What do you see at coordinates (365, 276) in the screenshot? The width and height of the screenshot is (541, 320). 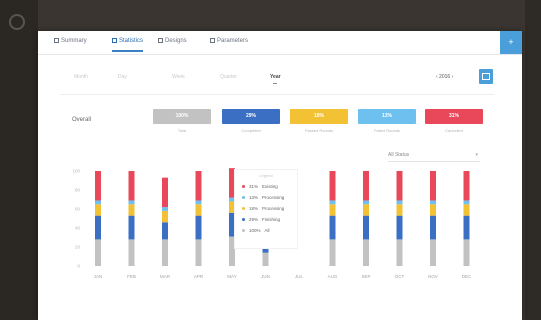 I see `x-tick-label: SEP` at bounding box center [365, 276].